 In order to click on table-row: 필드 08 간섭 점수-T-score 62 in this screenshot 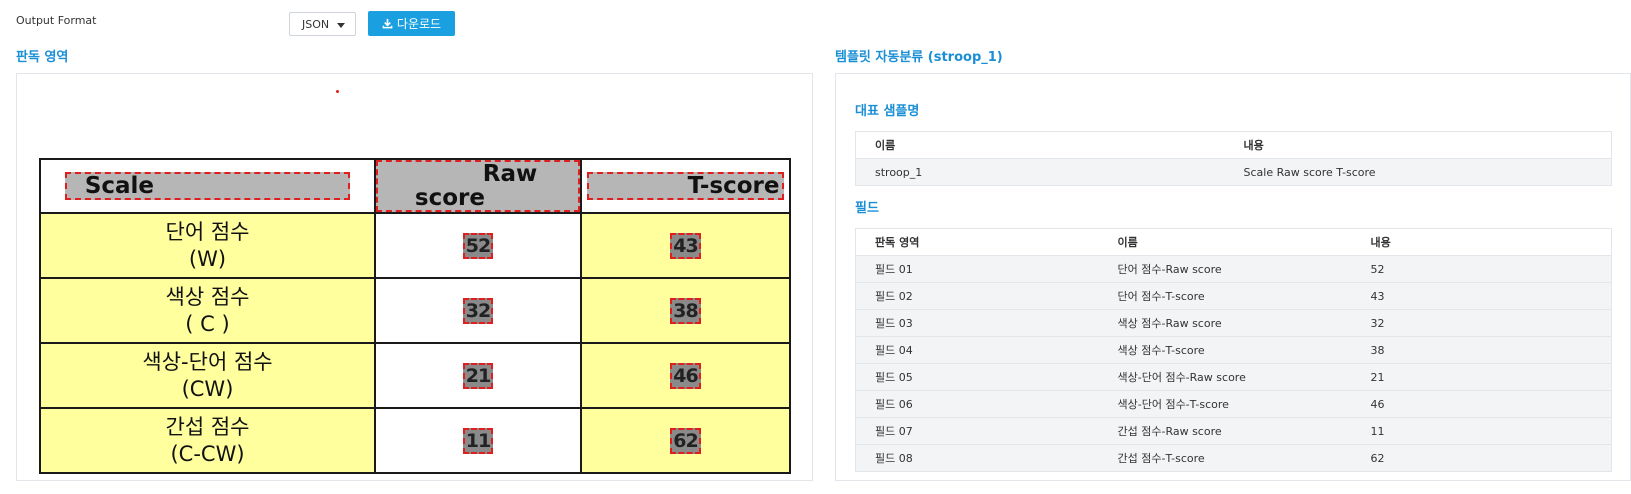, I will do `click(1233, 458)`.